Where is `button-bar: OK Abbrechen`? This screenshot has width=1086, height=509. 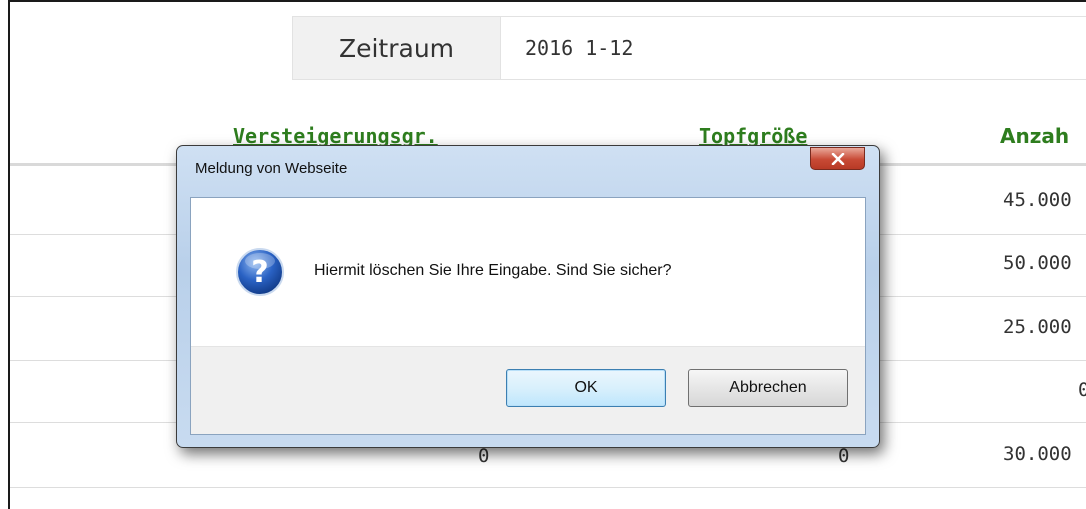 button-bar: OK Abbrechen is located at coordinates (528, 390).